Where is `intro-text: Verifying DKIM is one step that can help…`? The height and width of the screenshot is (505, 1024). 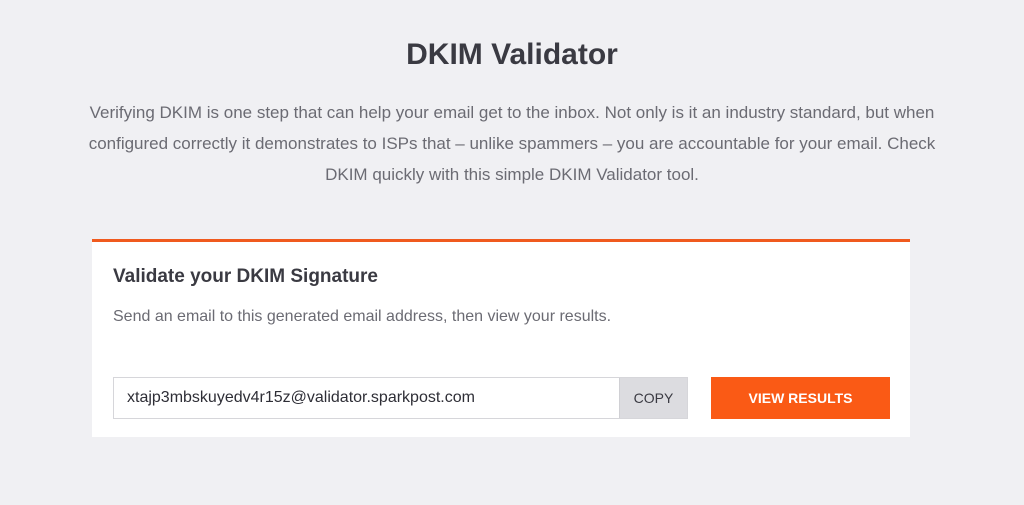
intro-text: Verifying DKIM is one step that can help… is located at coordinates (512, 143).